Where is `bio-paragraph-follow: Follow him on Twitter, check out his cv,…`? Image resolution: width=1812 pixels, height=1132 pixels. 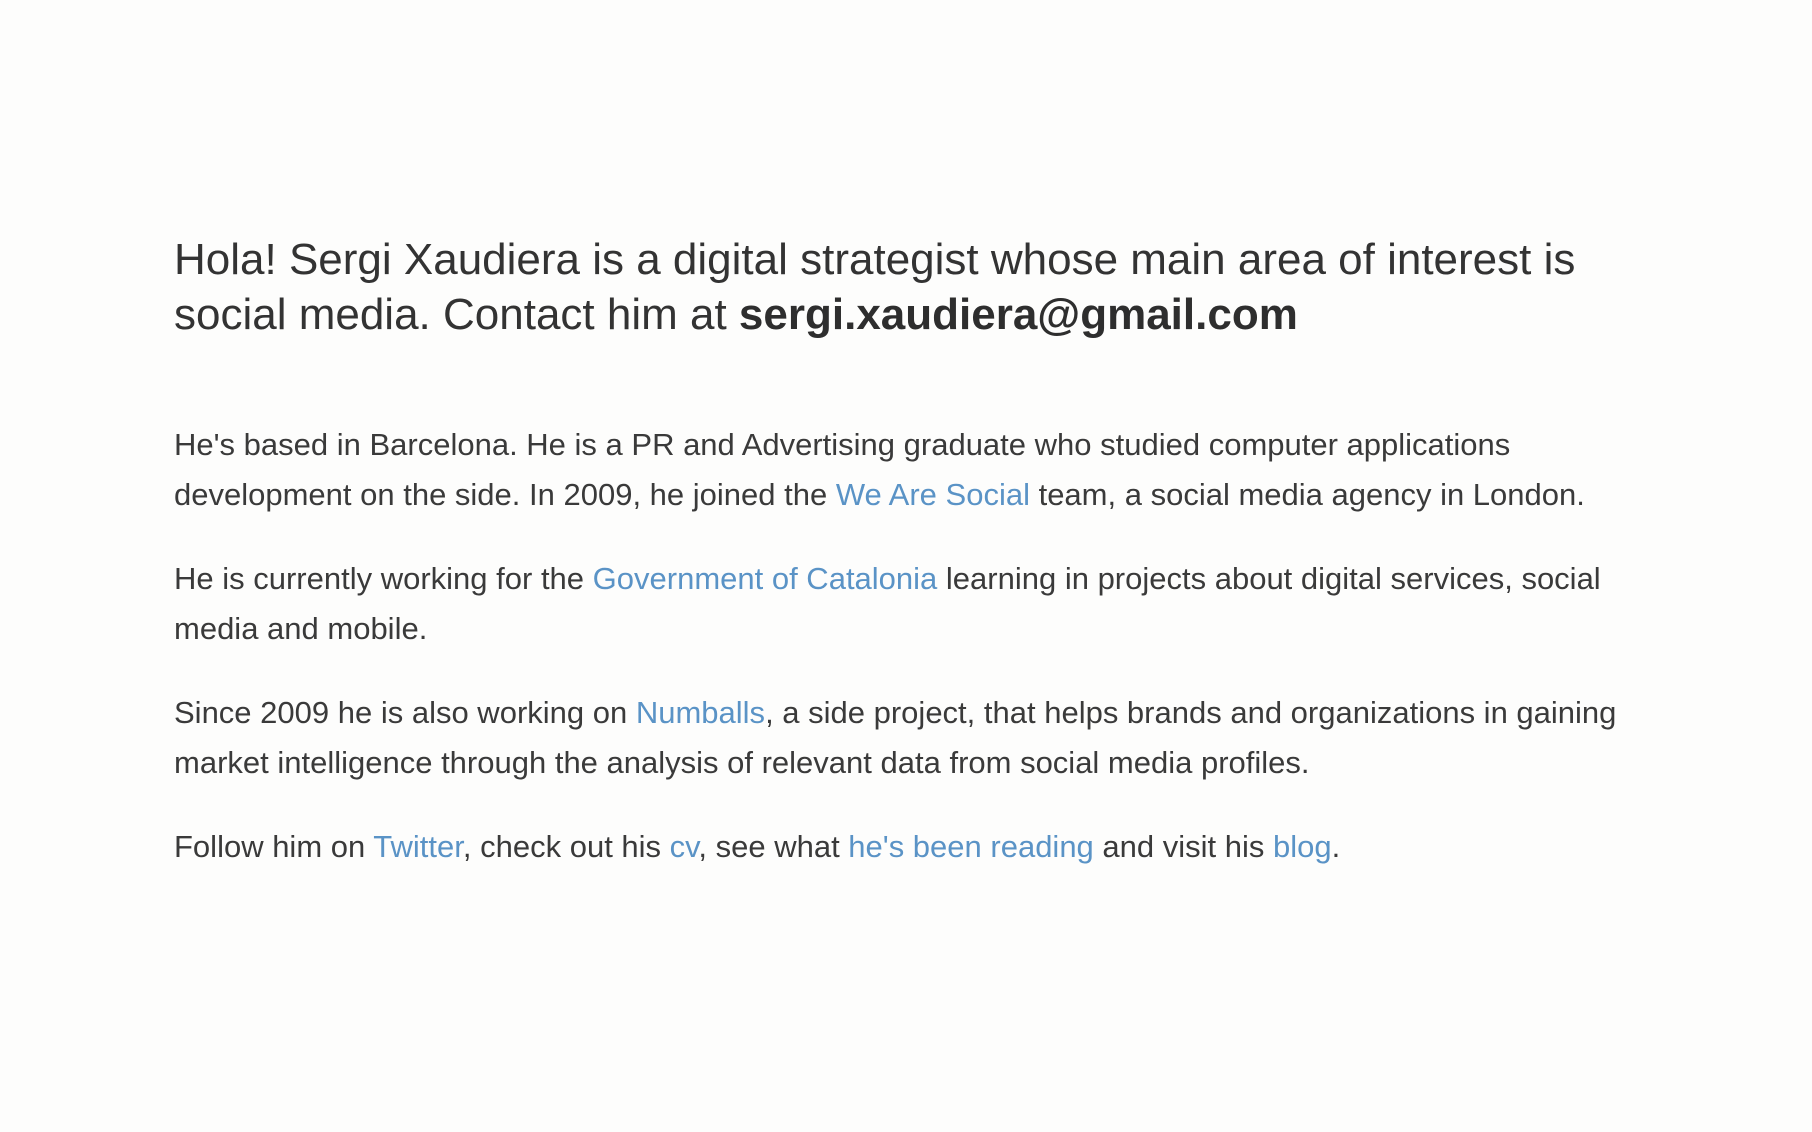 bio-paragraph-follow: Follow him on Twitter, check out his cv,… is located at coordinates (904, 847).